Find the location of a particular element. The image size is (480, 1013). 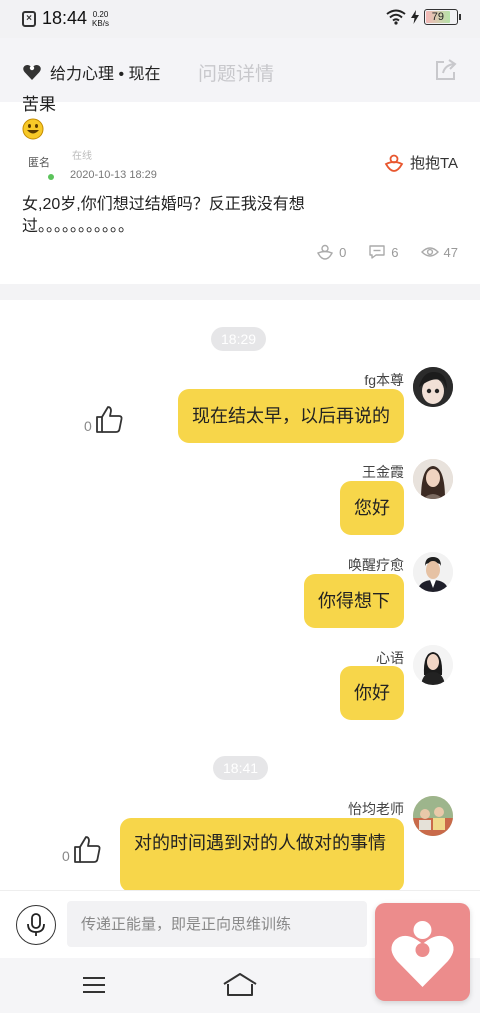

heart-app-icon is located at coordinates (422, 954).